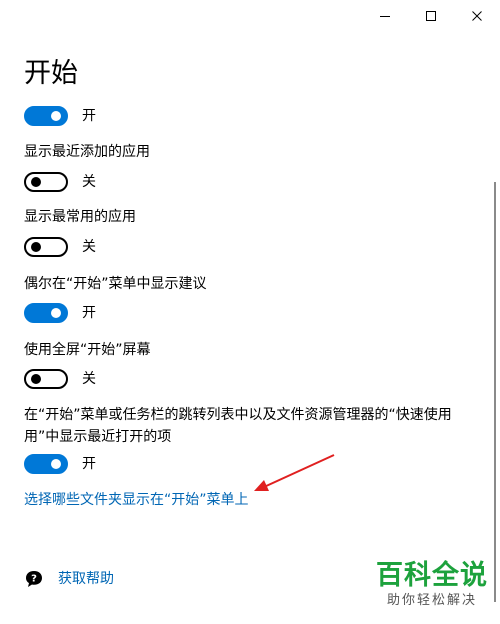  I want to click on toggle-row-recent-items: 开, so click(60, 464).